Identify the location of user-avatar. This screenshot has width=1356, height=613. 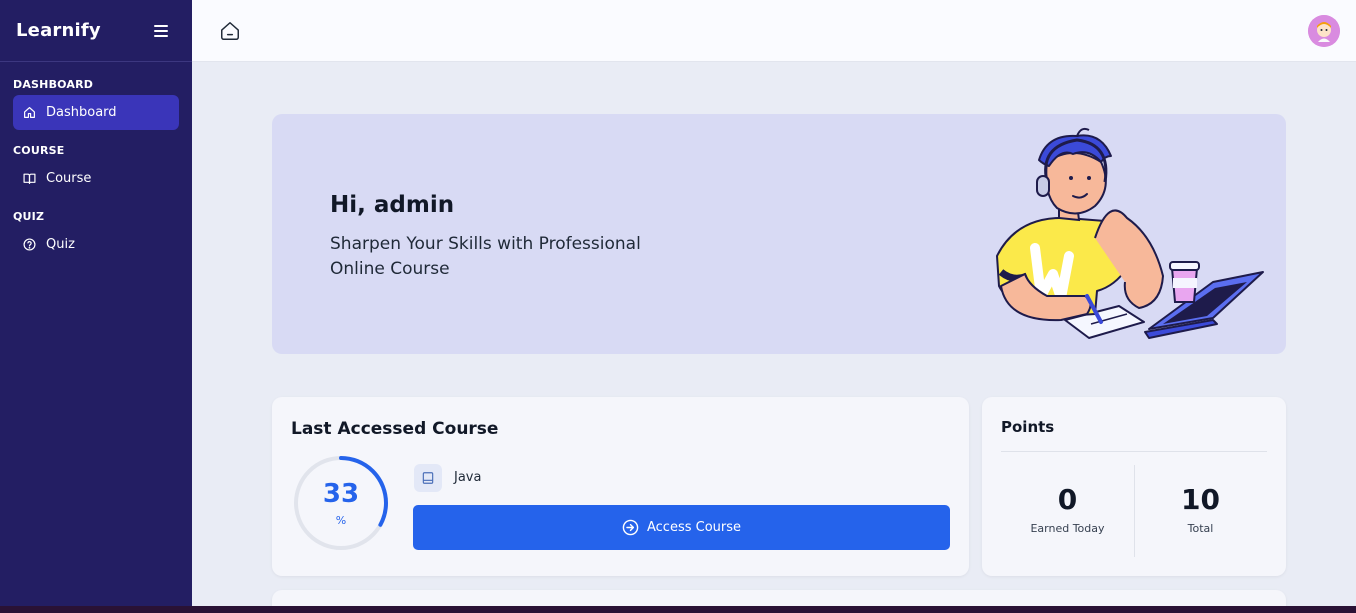
(1324, 31).